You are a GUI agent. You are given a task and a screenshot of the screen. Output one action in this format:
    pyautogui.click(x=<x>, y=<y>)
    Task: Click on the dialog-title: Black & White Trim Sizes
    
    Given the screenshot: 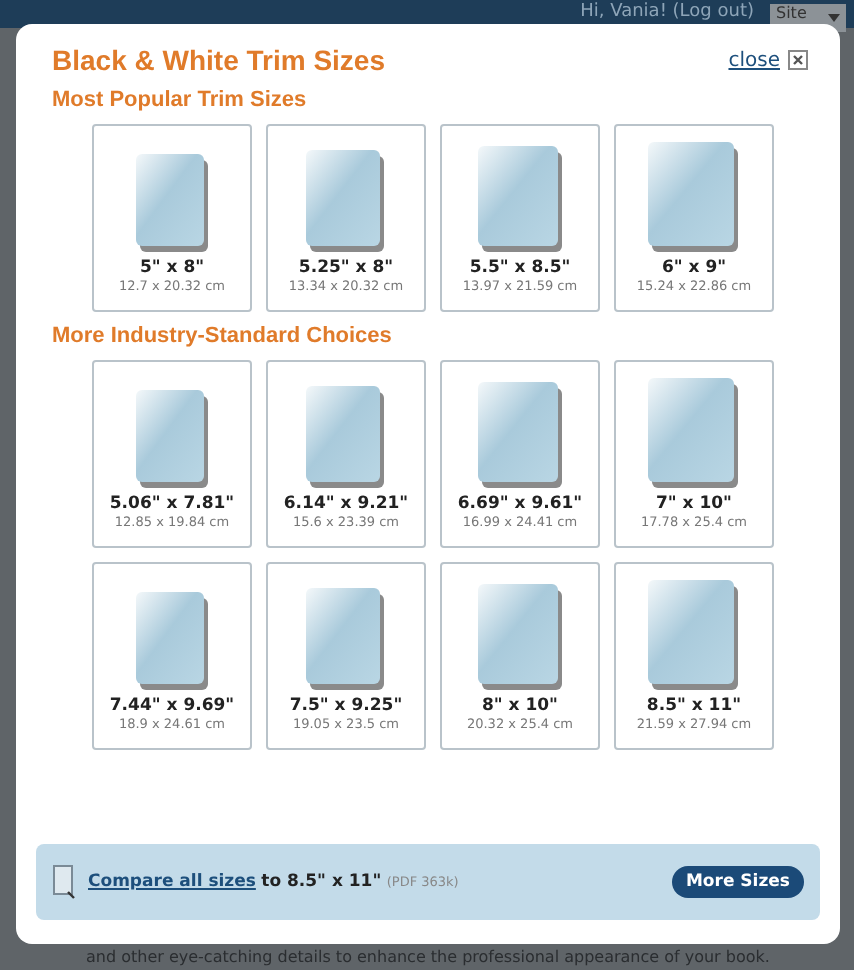 What is the action you would take?
    pyautogui.click(x=219, y=60)
    